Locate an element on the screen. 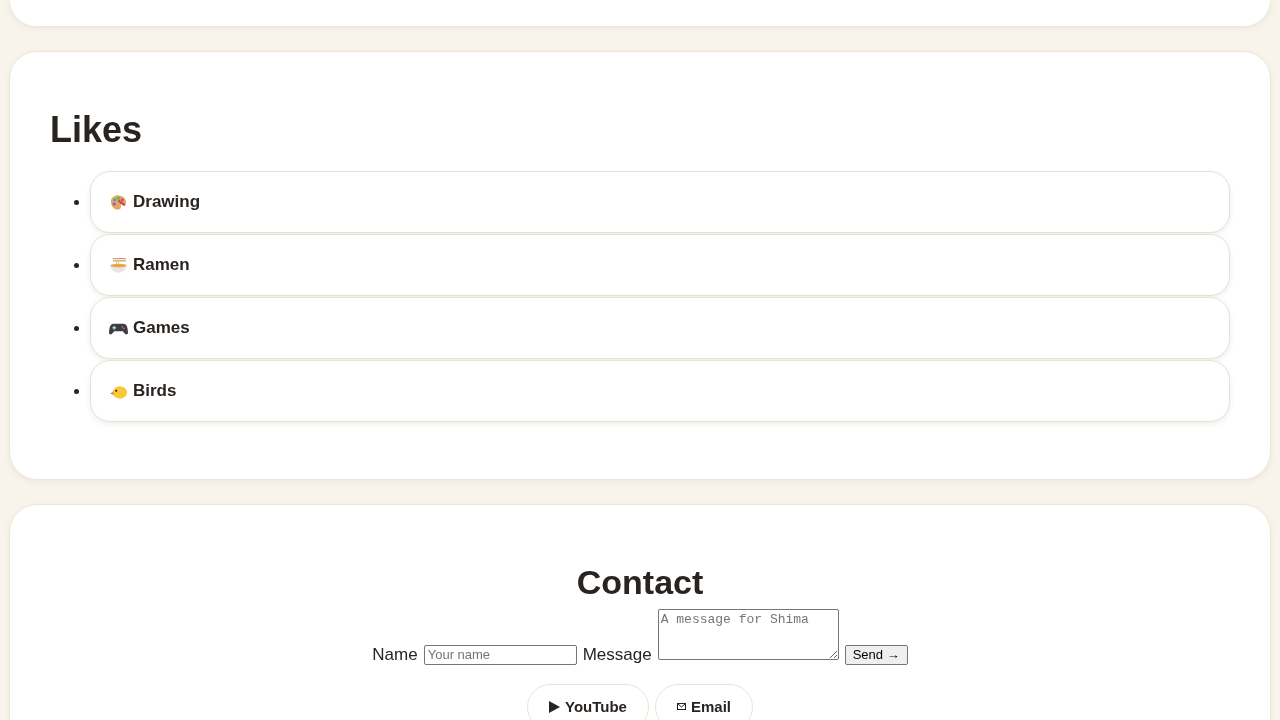 Image resolution: width=1280 pixels, height=720 pixels. palette-icon is located at coordinates (118, 202).